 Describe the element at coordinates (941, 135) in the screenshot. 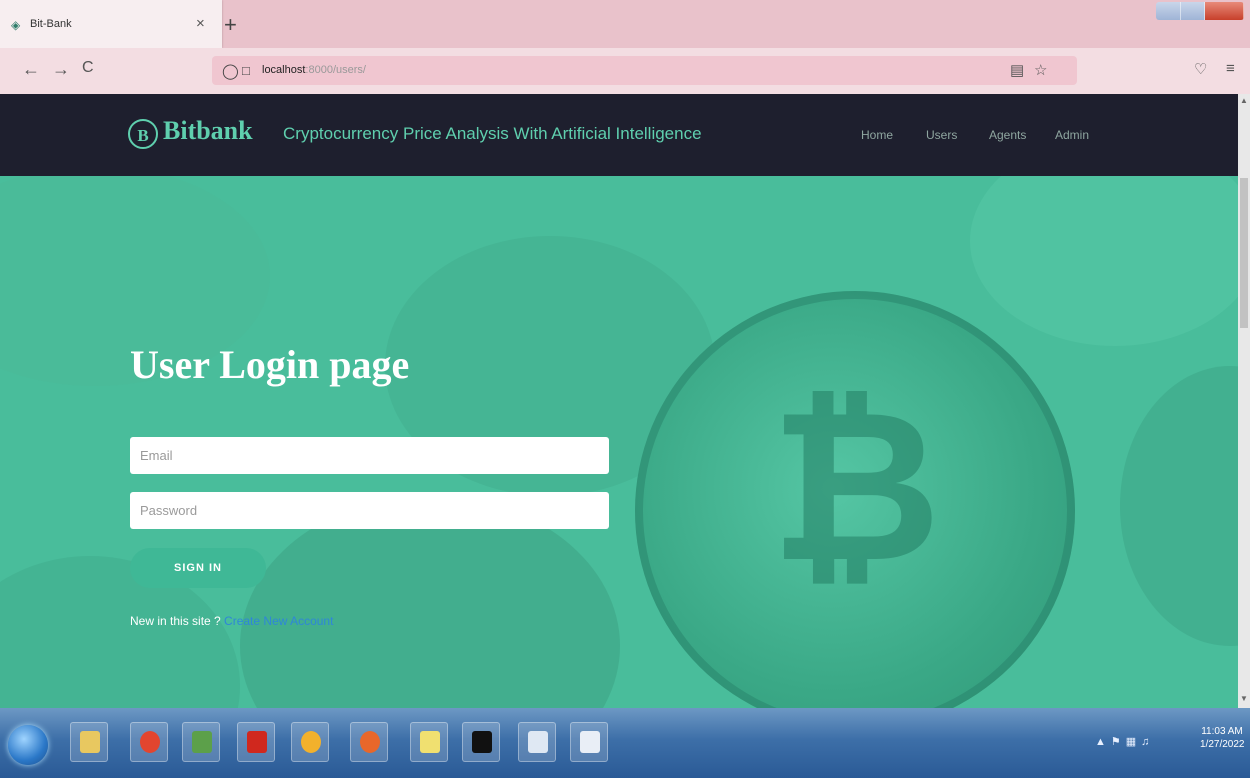

I see `nav-users: Users` at that location.